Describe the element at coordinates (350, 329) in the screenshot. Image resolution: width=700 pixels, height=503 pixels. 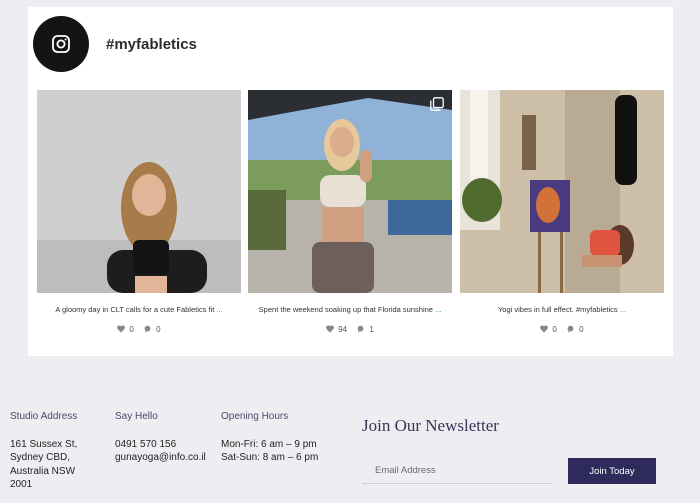
I see `post-stats: 94 1` at that location.